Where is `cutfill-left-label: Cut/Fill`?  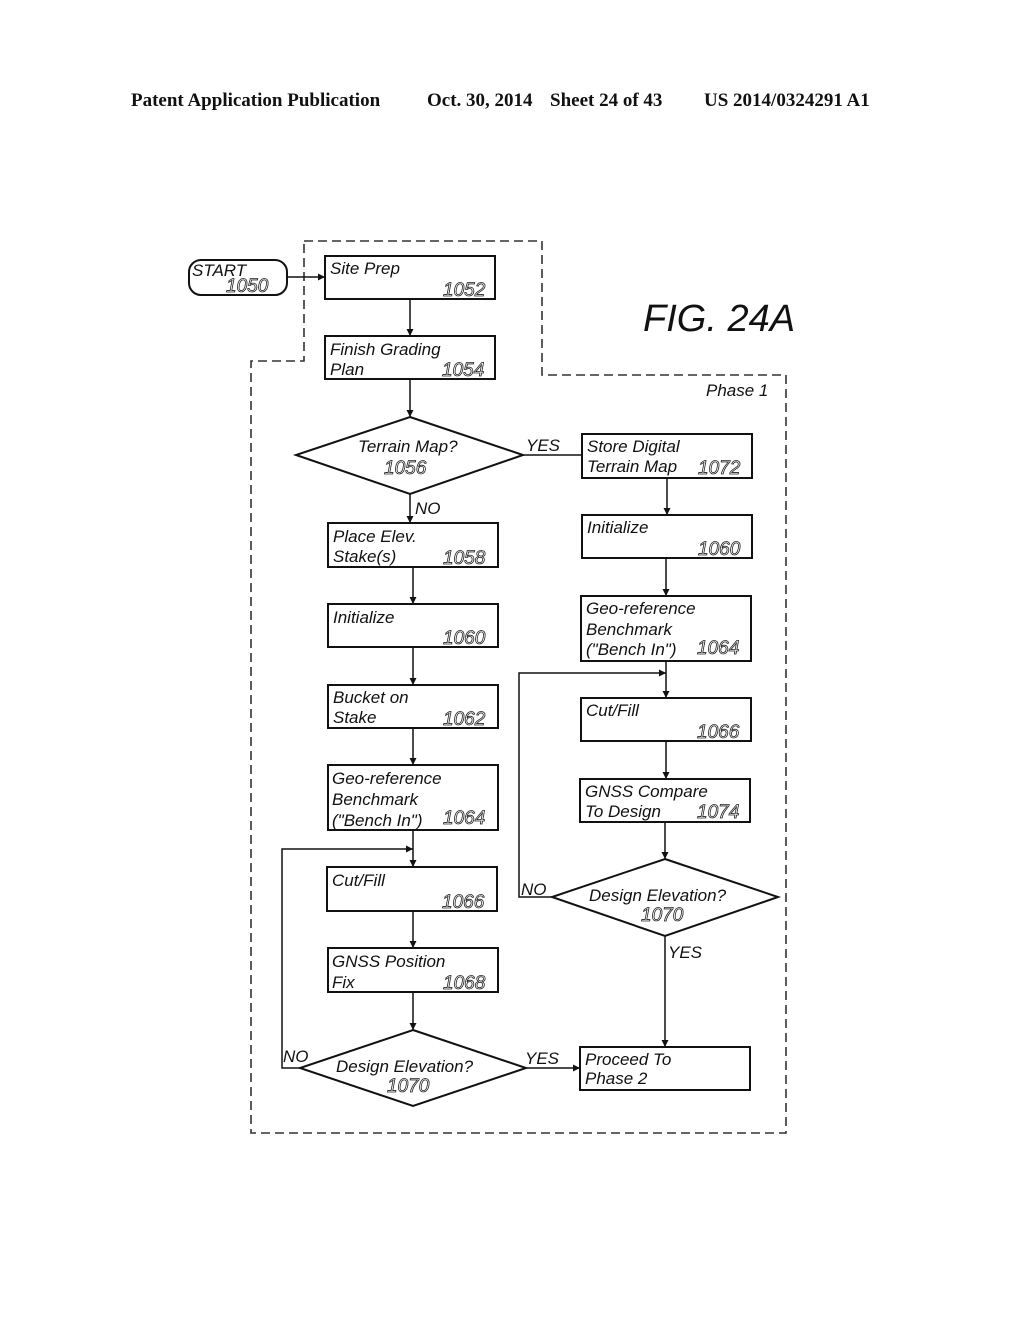 cutfill-left-label: Cut/Fill is located at coordinates (359, 880).